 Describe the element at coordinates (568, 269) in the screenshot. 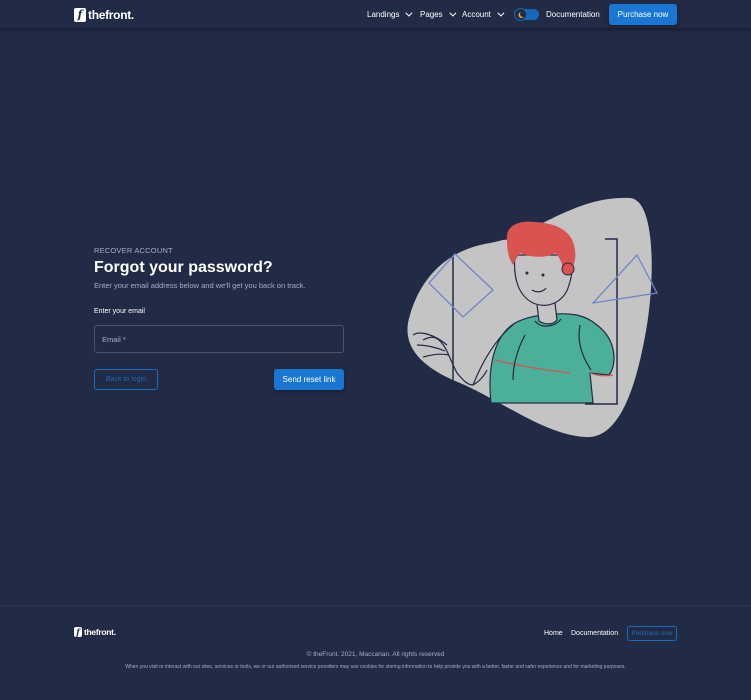

I see `ear-shape` at that location.